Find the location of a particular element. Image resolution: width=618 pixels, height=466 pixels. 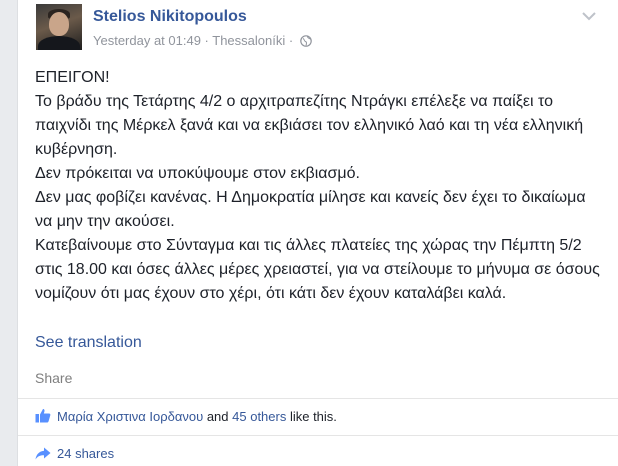

post-meta: Yesterday at 01:49 · Thessaloníki · is located at coordinates (202, 41).